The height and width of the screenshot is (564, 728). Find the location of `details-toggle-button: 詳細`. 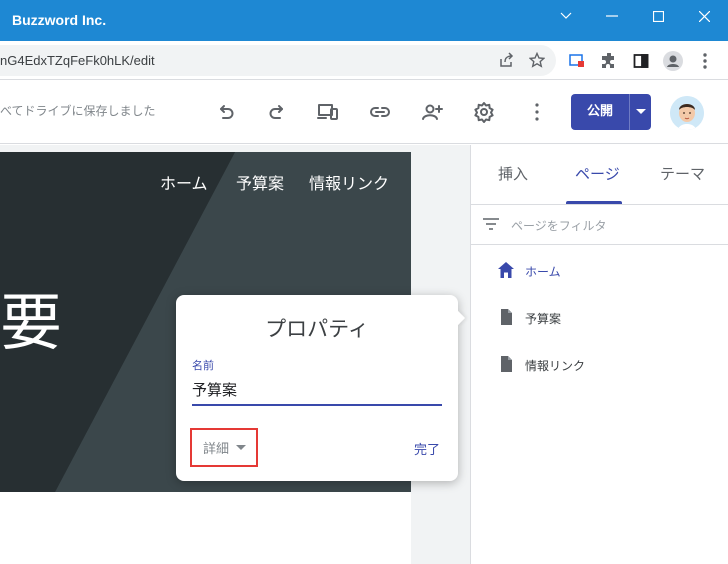

details-toggle-button: 詳細 is located at coordinates (224, 447).